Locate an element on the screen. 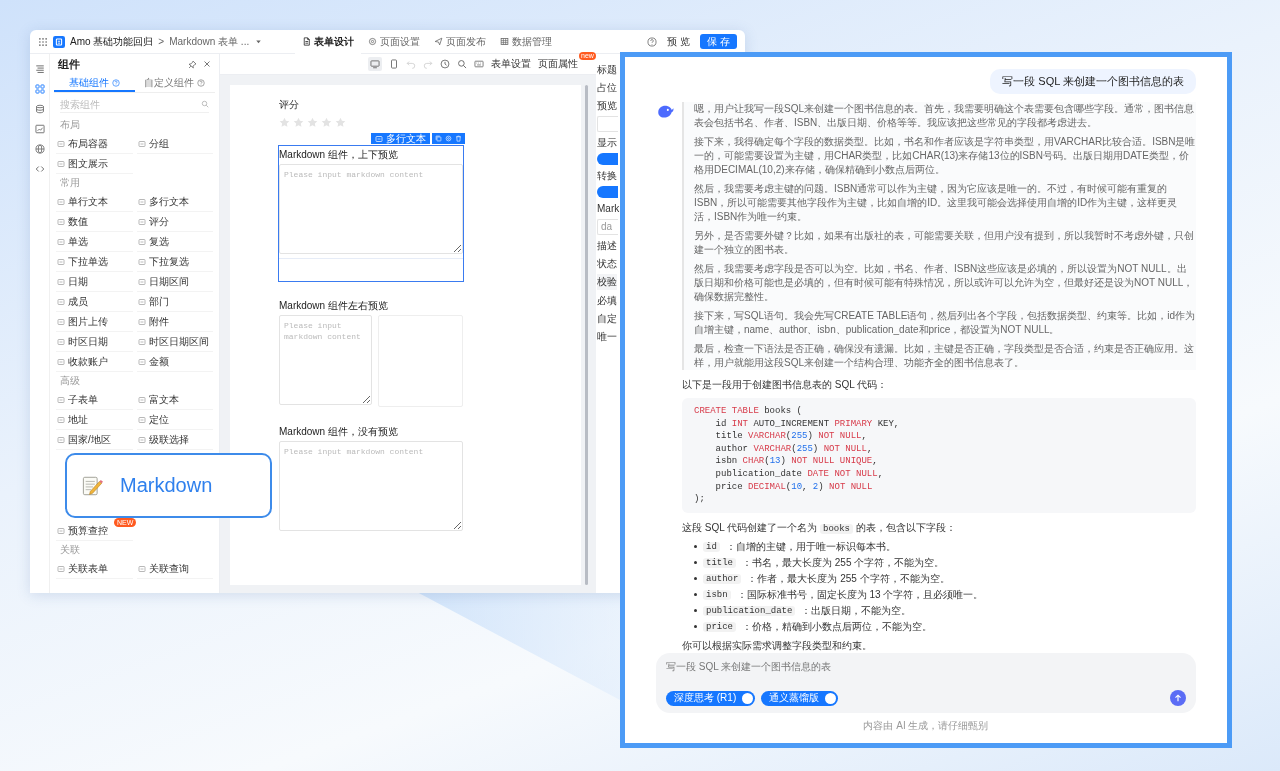  toolbar-link: 页面属性 is located at coordinates (558, 64).